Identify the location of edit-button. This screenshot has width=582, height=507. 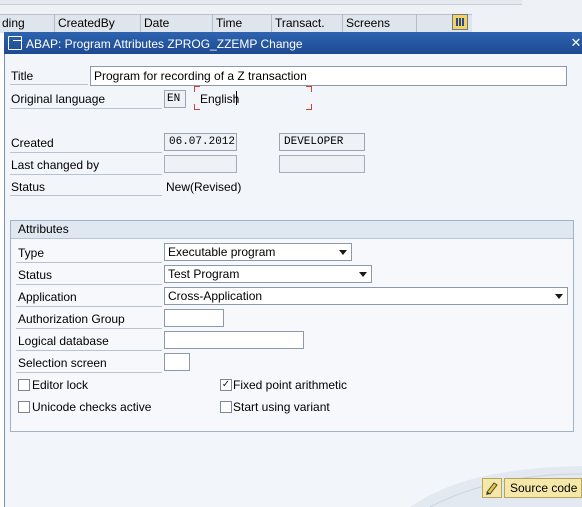
(492, 488).